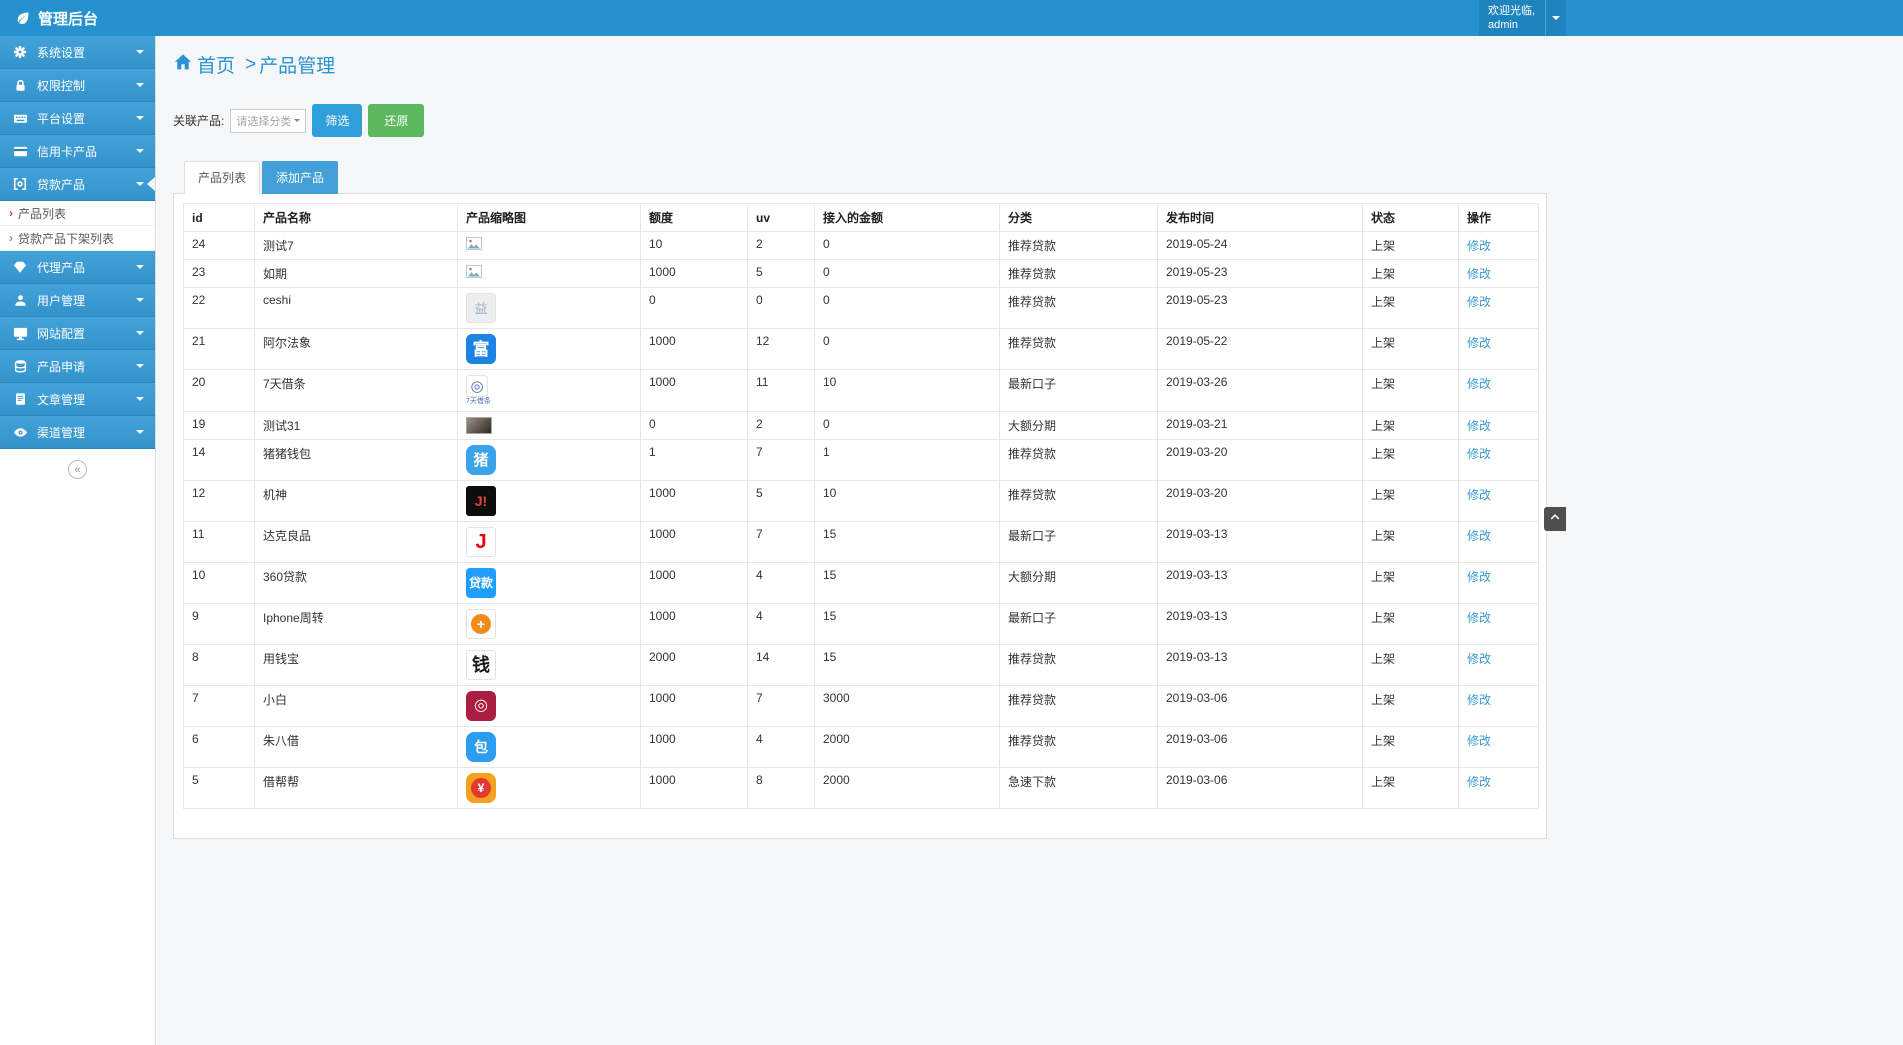 This screenshot has height=1045, width=1903. Describe the element at coordinates (77, 85) in the screenshot. I see `sidebar-item-1: 权限控制` at that location.